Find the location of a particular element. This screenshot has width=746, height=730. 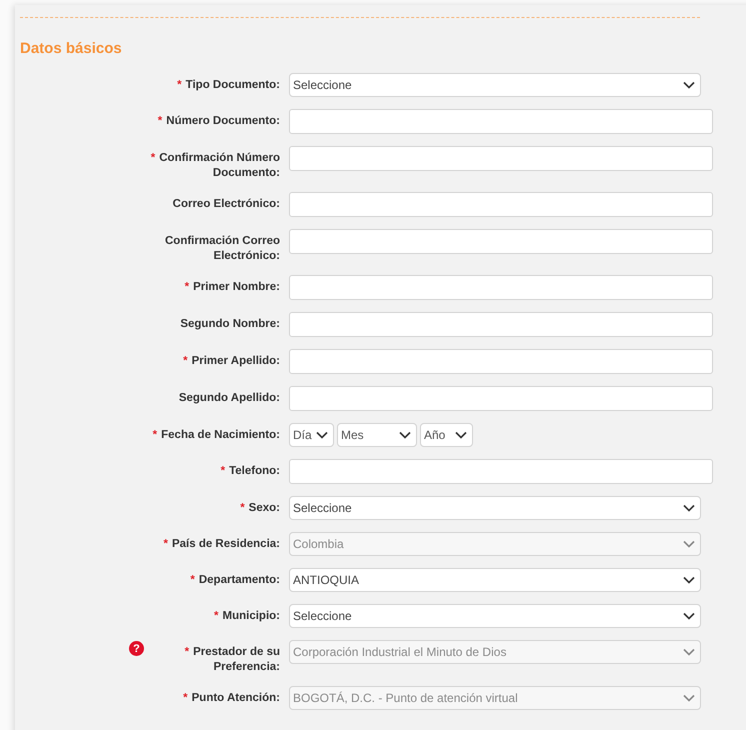

field-label: Departamento: is located at coordinates (239, 580).